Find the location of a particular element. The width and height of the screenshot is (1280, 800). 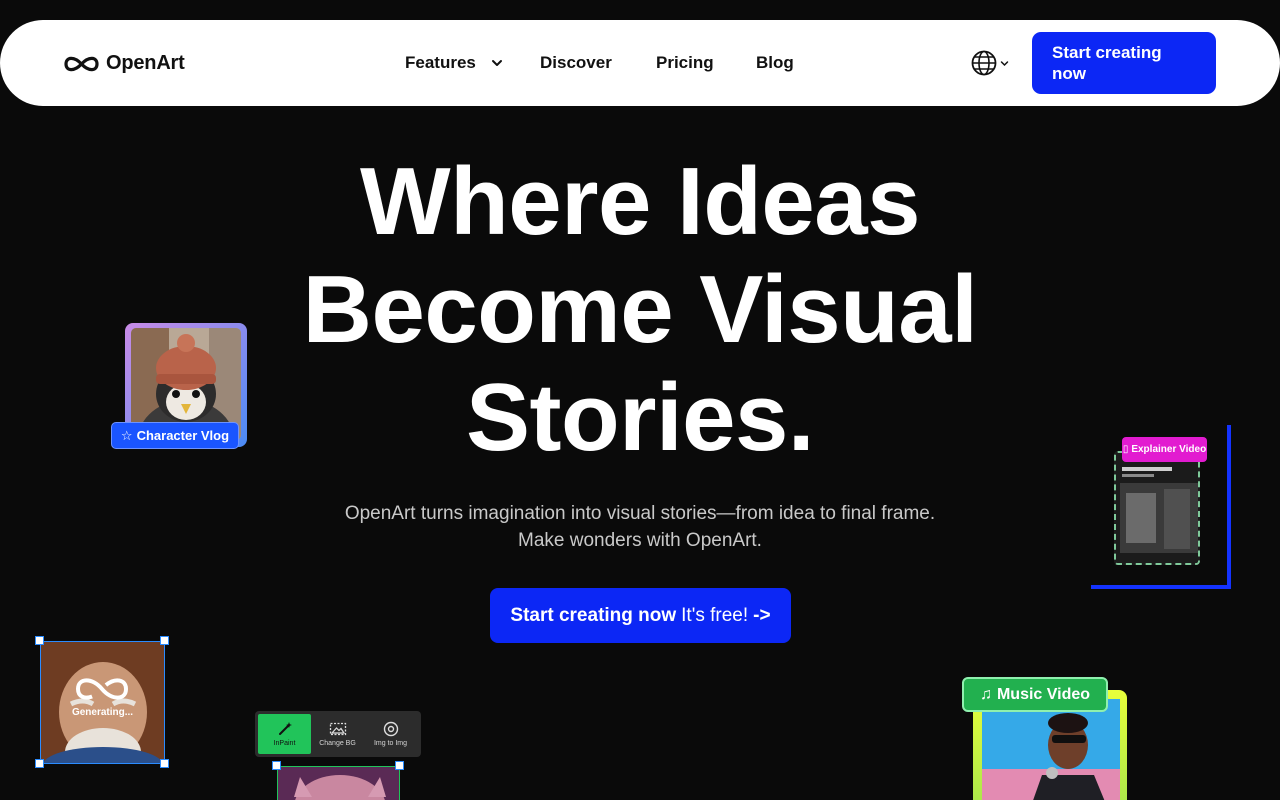

nav-features-label: Features is located at coordinates (440, 62).